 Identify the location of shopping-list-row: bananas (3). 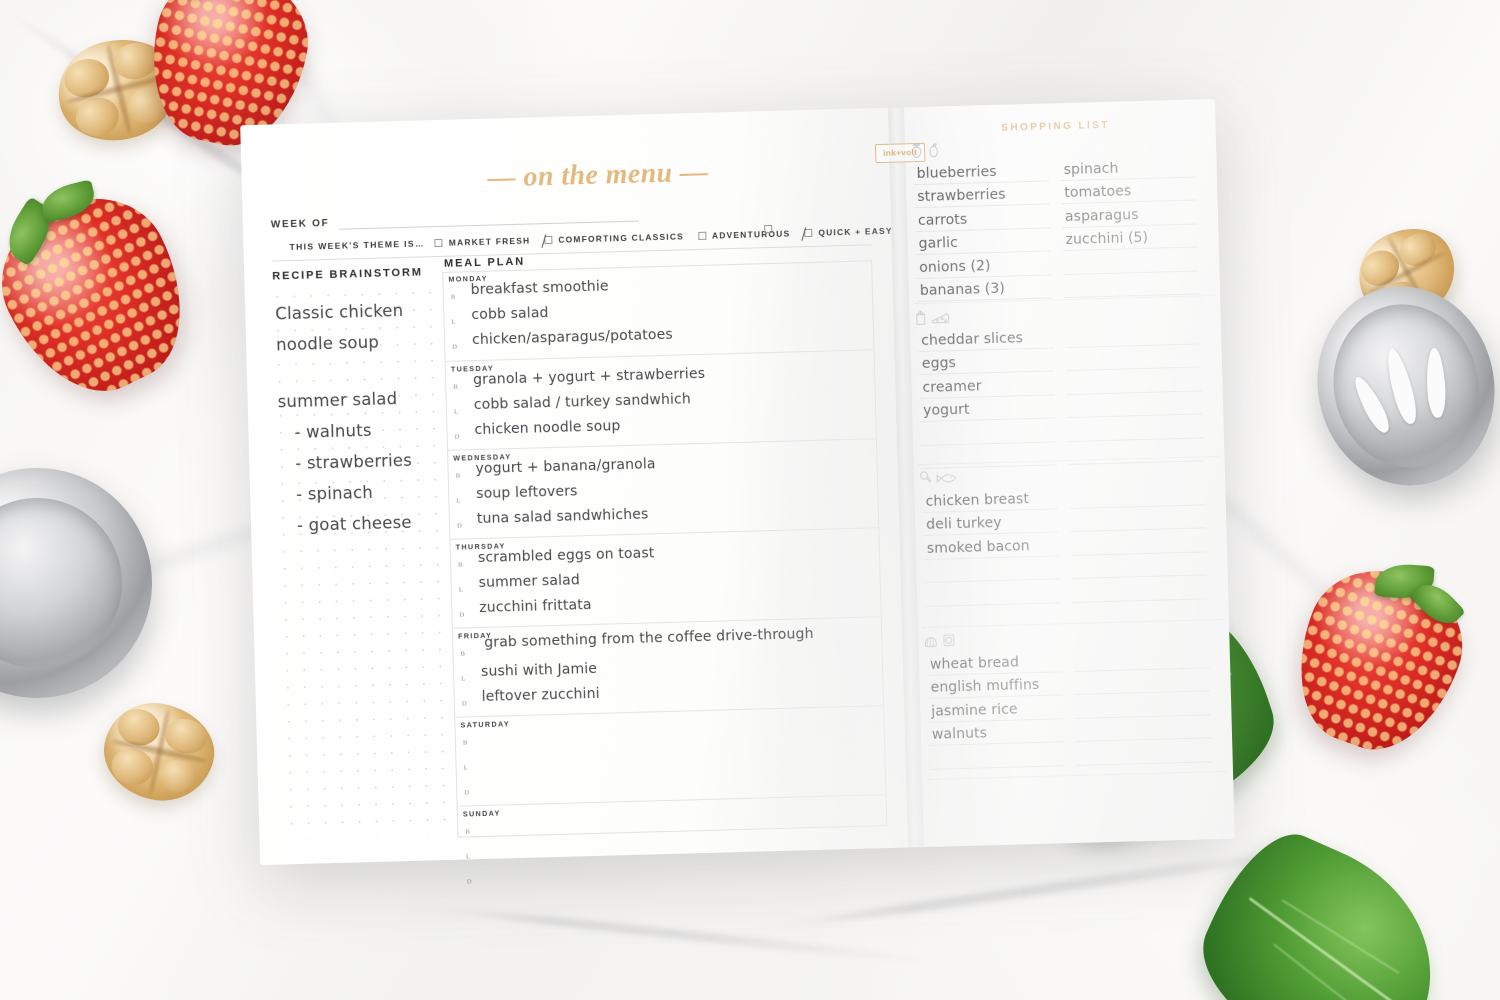
(985, 289).